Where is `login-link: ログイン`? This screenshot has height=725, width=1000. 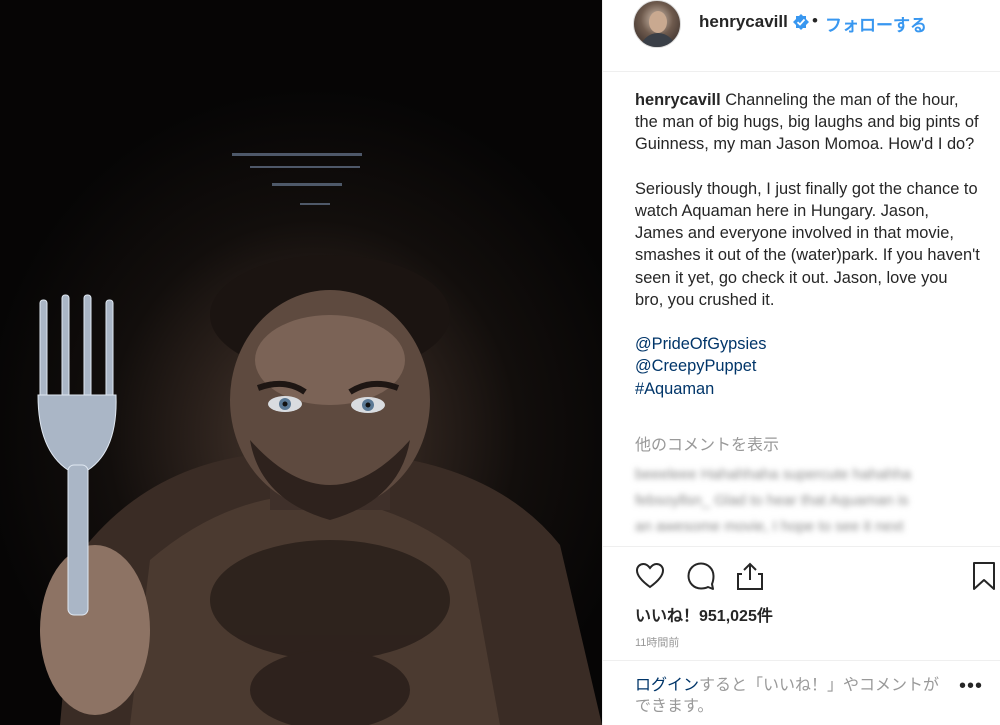 login-link: ログイン is located at coordinates (667, 685).